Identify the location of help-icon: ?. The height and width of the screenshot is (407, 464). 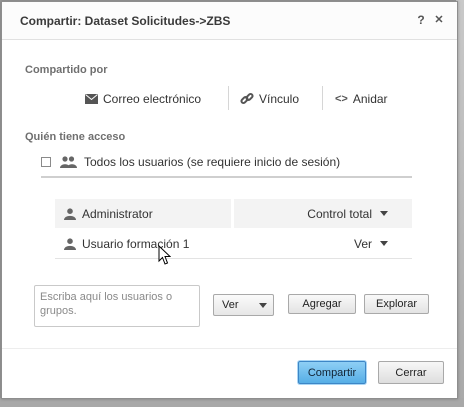
(421, 20).